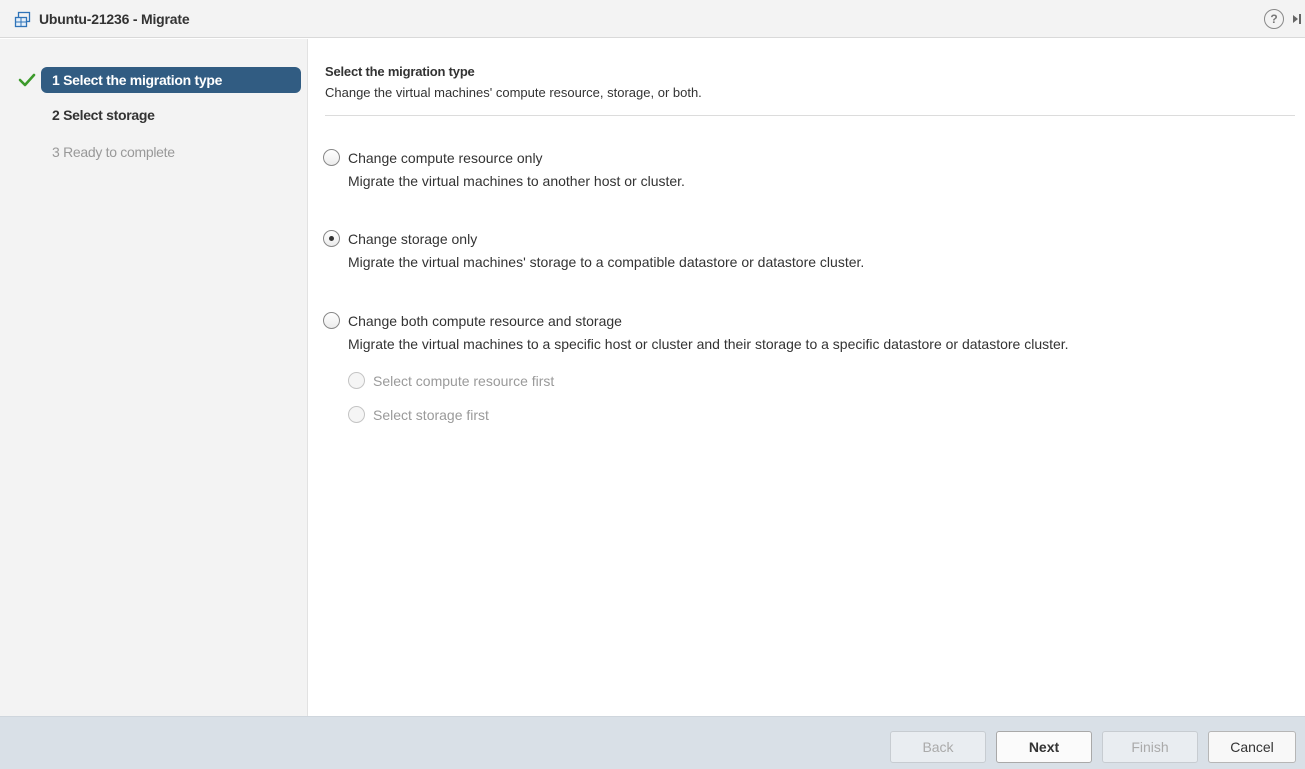  What do you see at coordinates (652, 742) in the screenshot?
I see `dialog-footer: Back Next Finish Cancel` at bounding box center [652, 742].